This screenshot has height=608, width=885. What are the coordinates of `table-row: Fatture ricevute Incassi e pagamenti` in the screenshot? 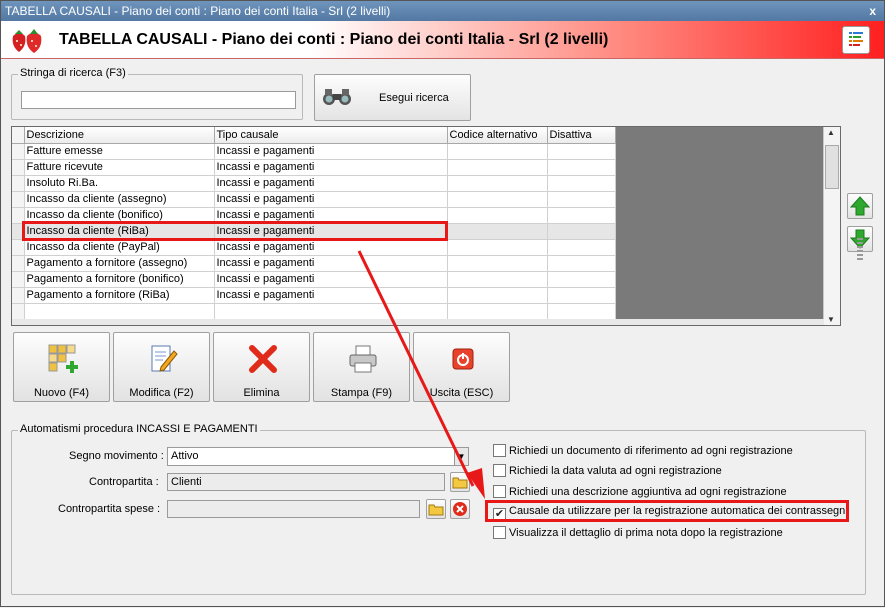 It's located at (314, 167).